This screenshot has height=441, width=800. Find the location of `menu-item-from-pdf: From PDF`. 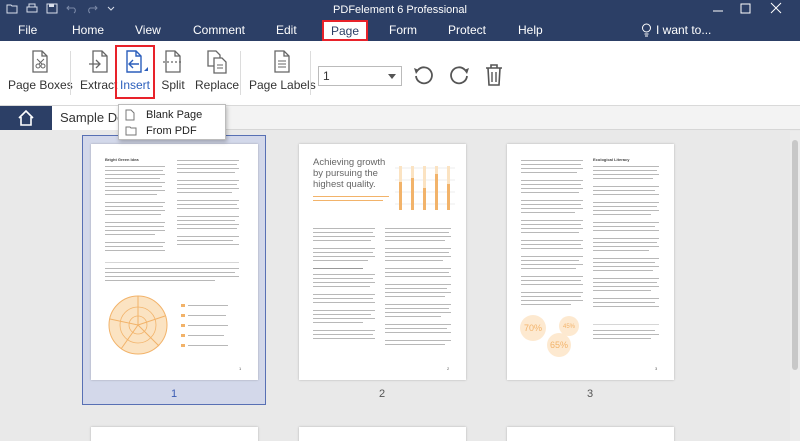

menu-item-from-pdf: From PDF is located at coordinates (172, 131).